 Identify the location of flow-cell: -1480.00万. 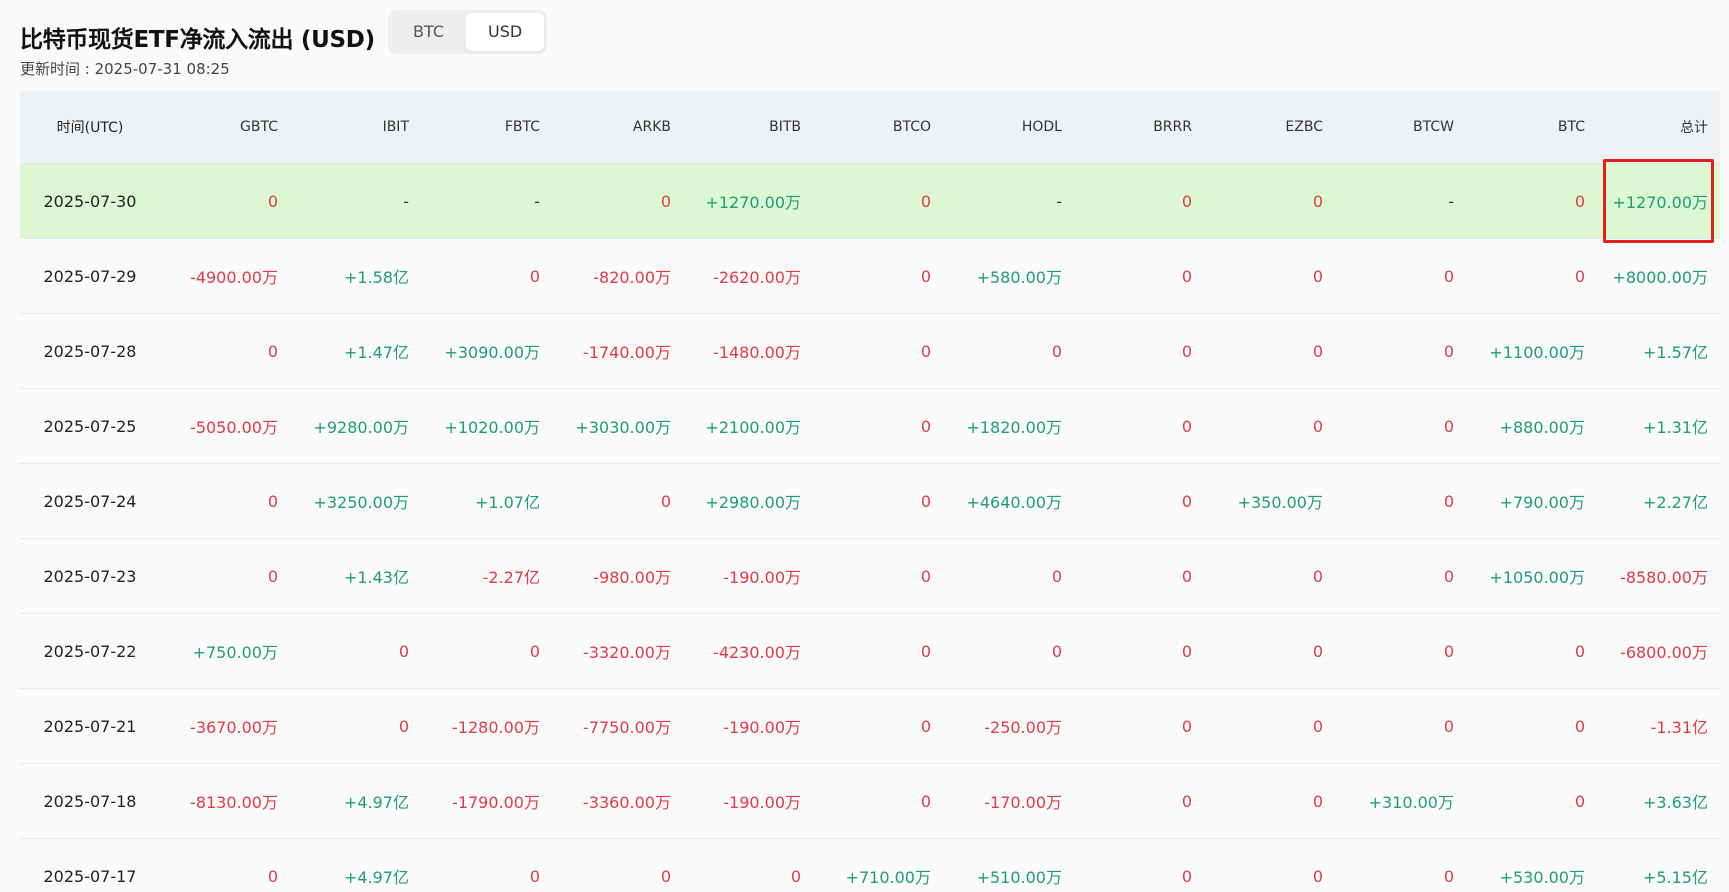
(757, 352).